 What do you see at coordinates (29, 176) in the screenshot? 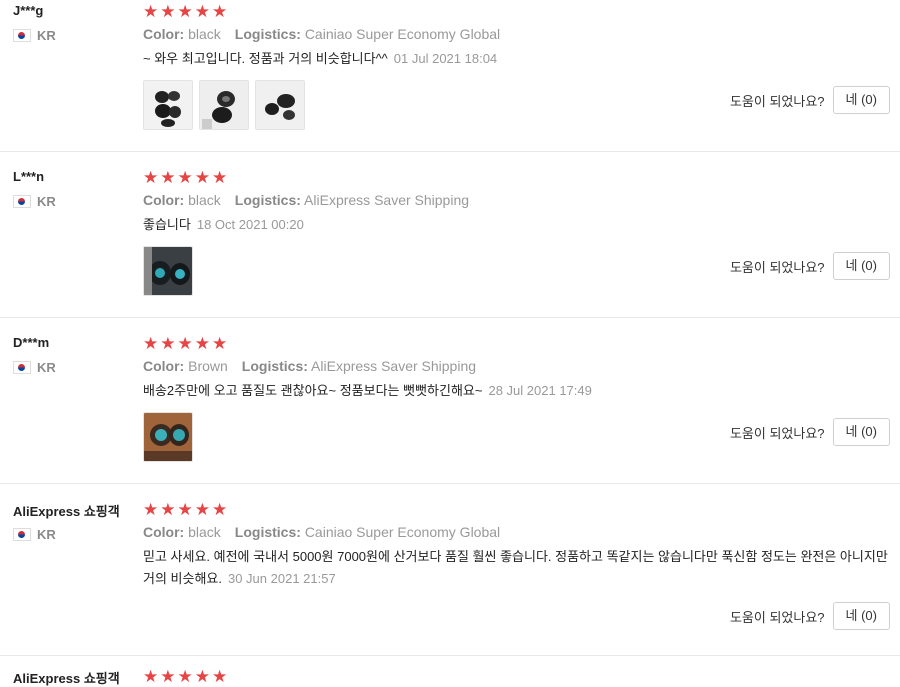
I see `reviewer-name: L***n` at bounding box center [29, 176].